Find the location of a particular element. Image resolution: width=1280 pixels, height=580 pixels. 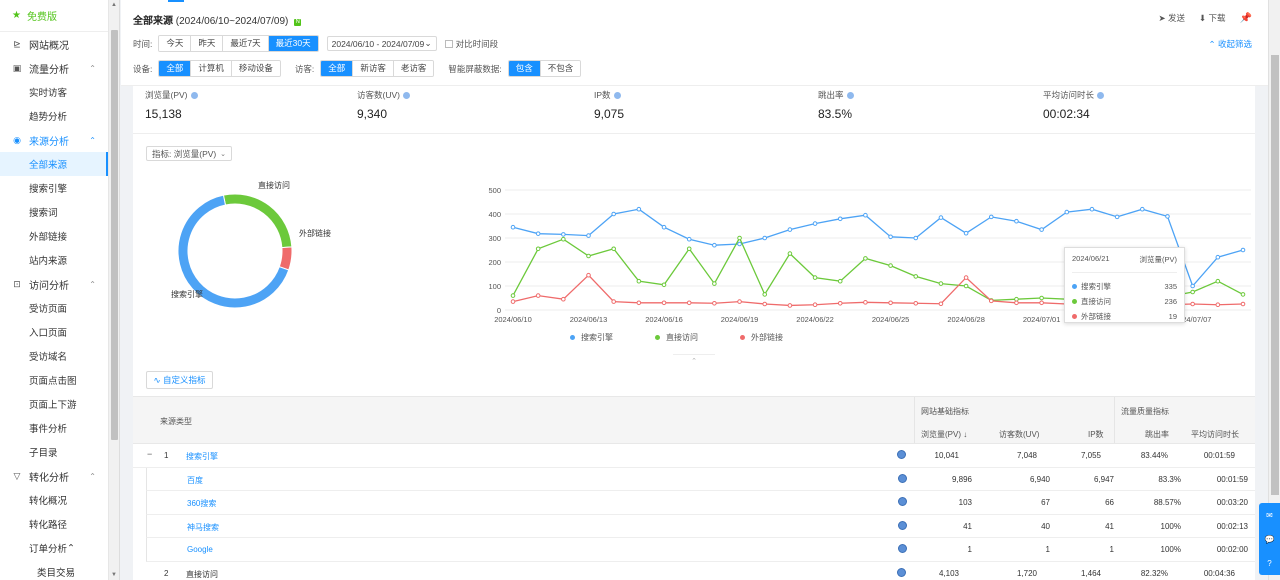

sidebar-item-2: 实时访客 is located at coordinates (54, 92).